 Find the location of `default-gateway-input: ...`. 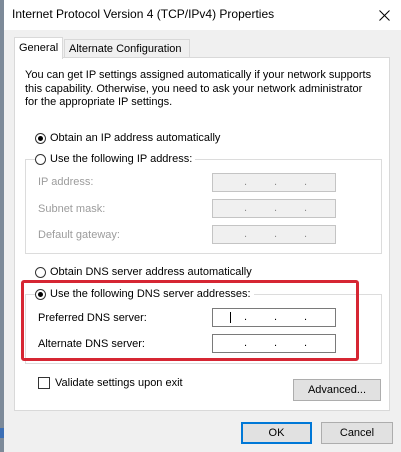

default-gateway-input: ... is located at coordinates (274, 234).